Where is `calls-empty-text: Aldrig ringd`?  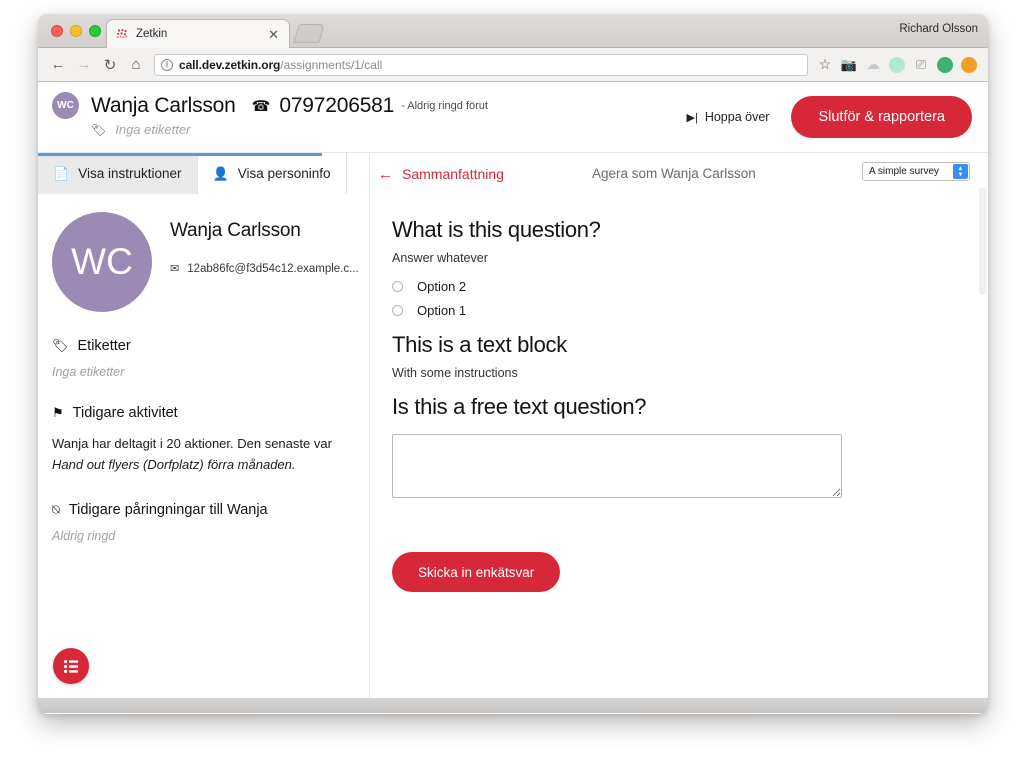
calls-empty-text: Aldrig ringd is located at coordinates (84, 535).